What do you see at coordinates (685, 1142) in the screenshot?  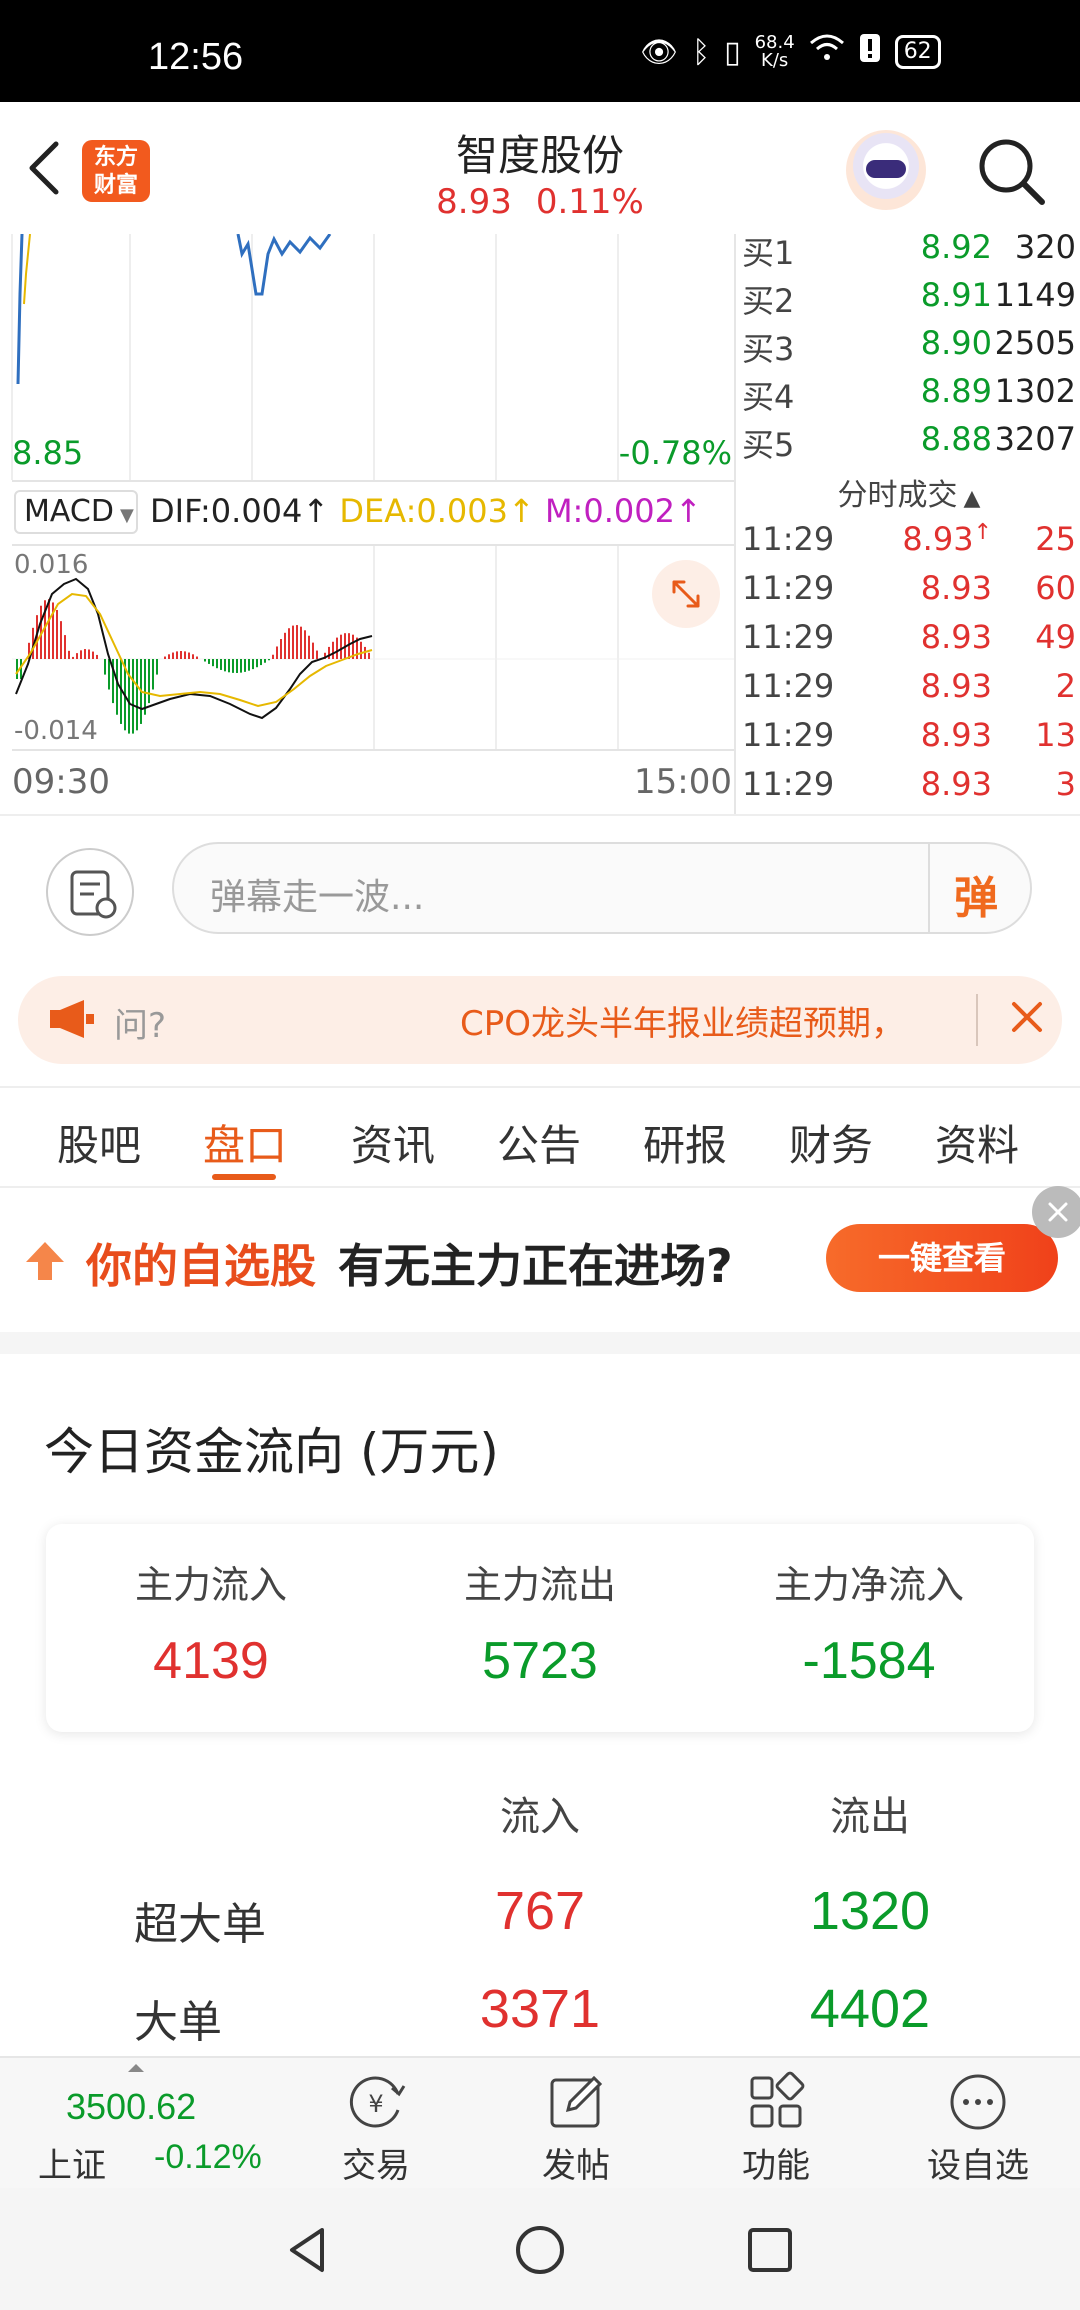 I see `tab-research: 研报` at bounding box center [685, 1142].